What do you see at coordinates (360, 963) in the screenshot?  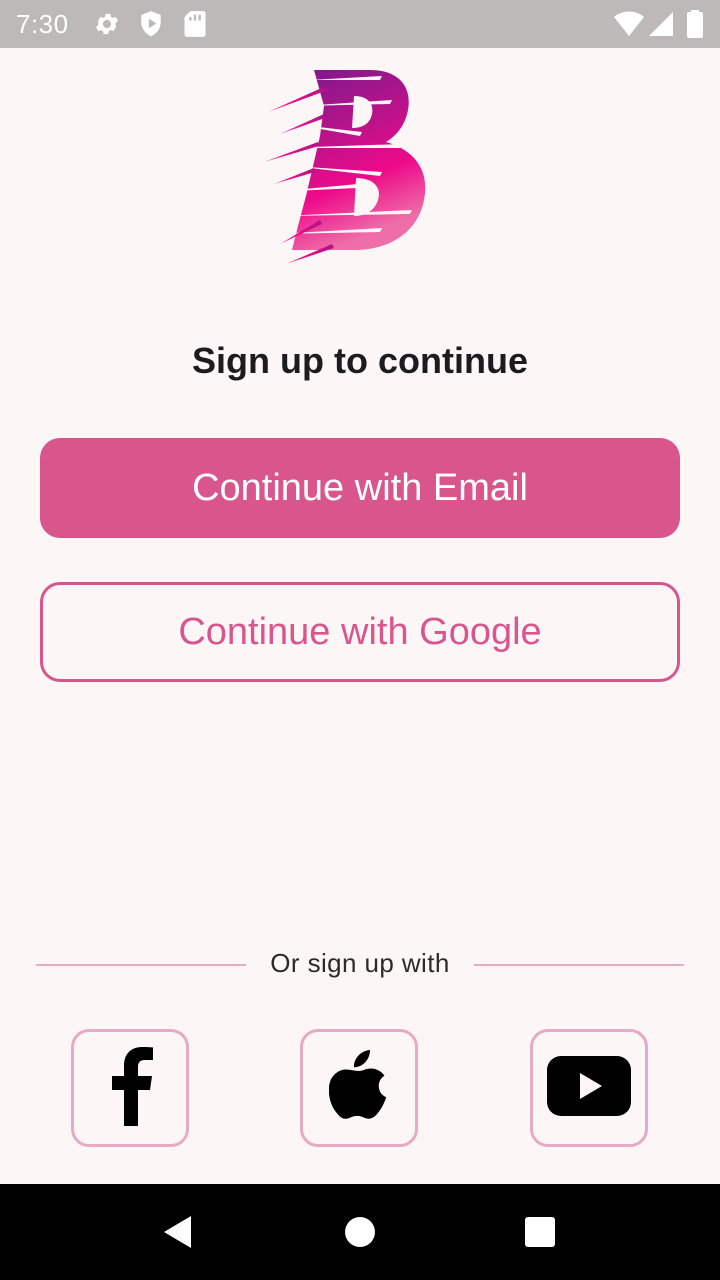 I see `or-sign-up-with-label: Or sign up with` at bounding box center [360, 963].